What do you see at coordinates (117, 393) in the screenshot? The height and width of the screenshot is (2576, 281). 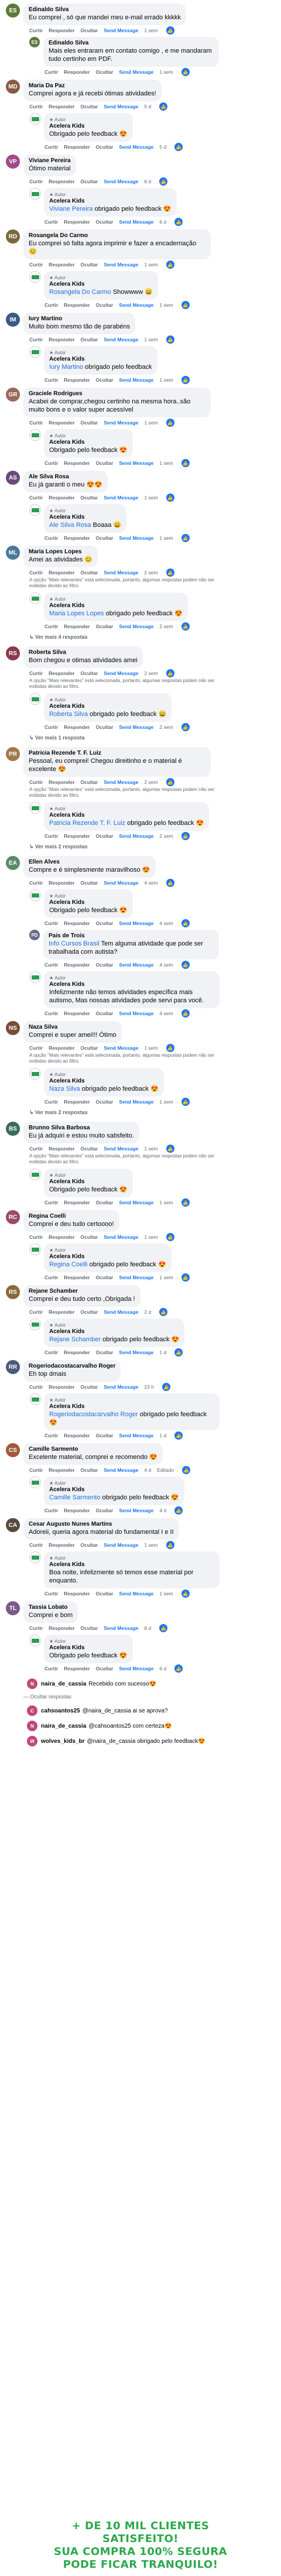 I see `comment-author: Graciele Rodrigues` at bounding box center [117, 393].